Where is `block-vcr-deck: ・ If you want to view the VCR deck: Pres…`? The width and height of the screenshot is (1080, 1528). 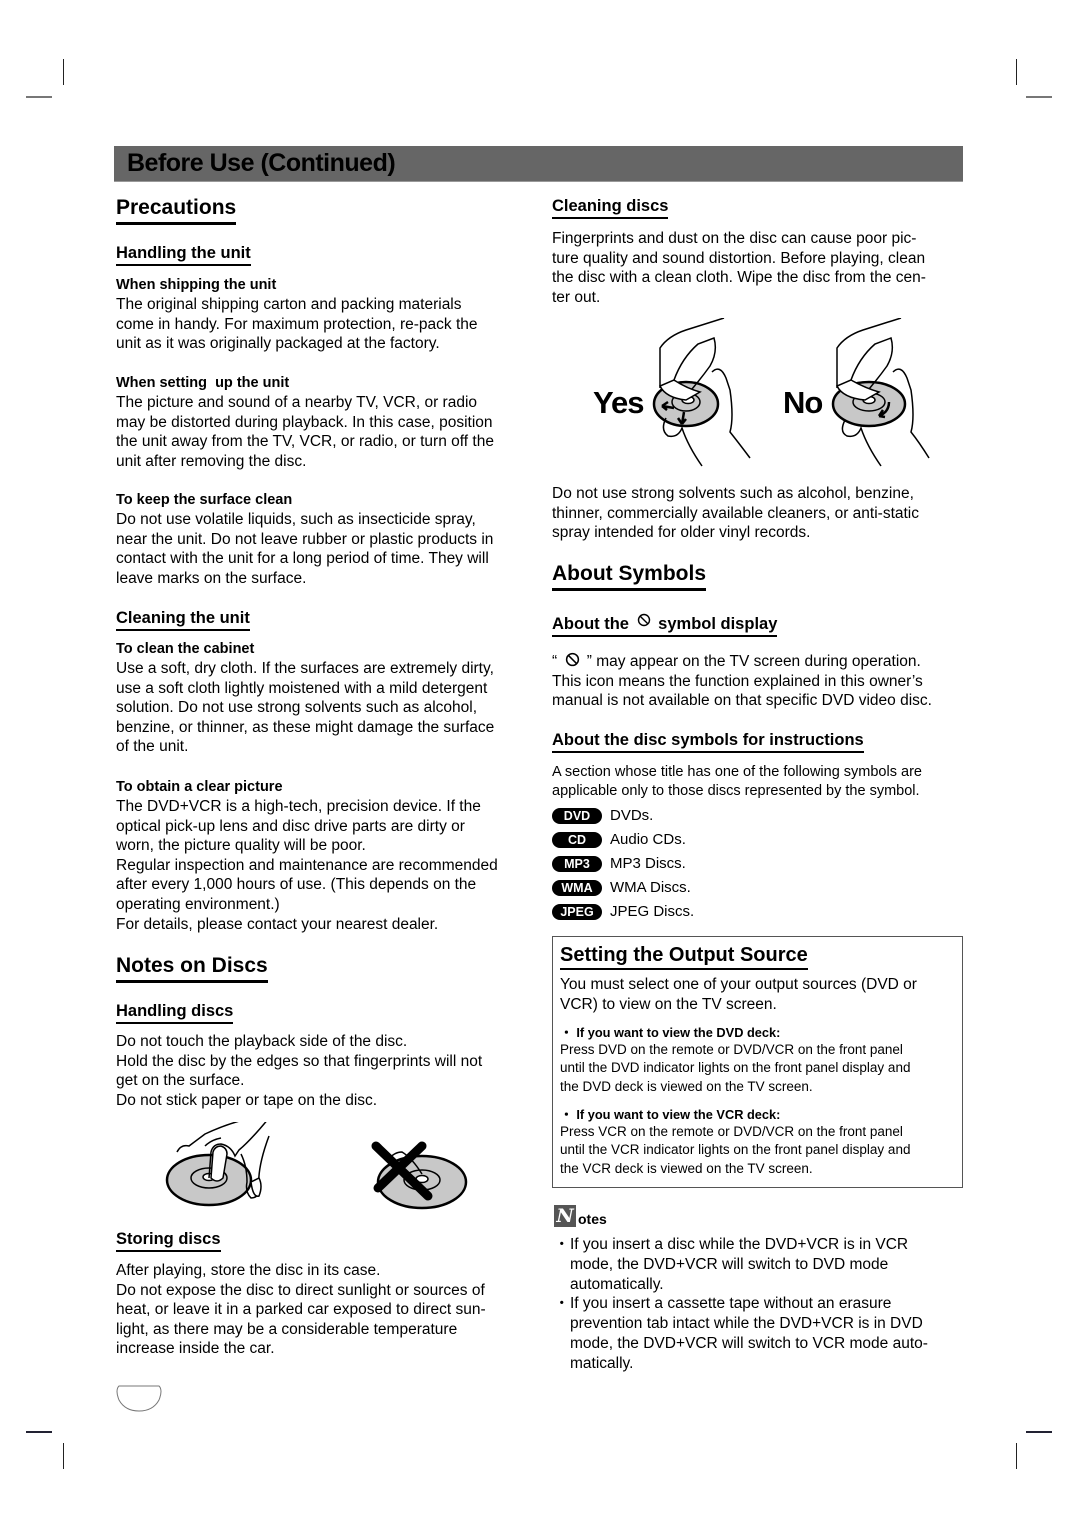
block-vcr-deck: ・ If you want to view the VCR deck: Pres… is located at coordinates (757, 1142).